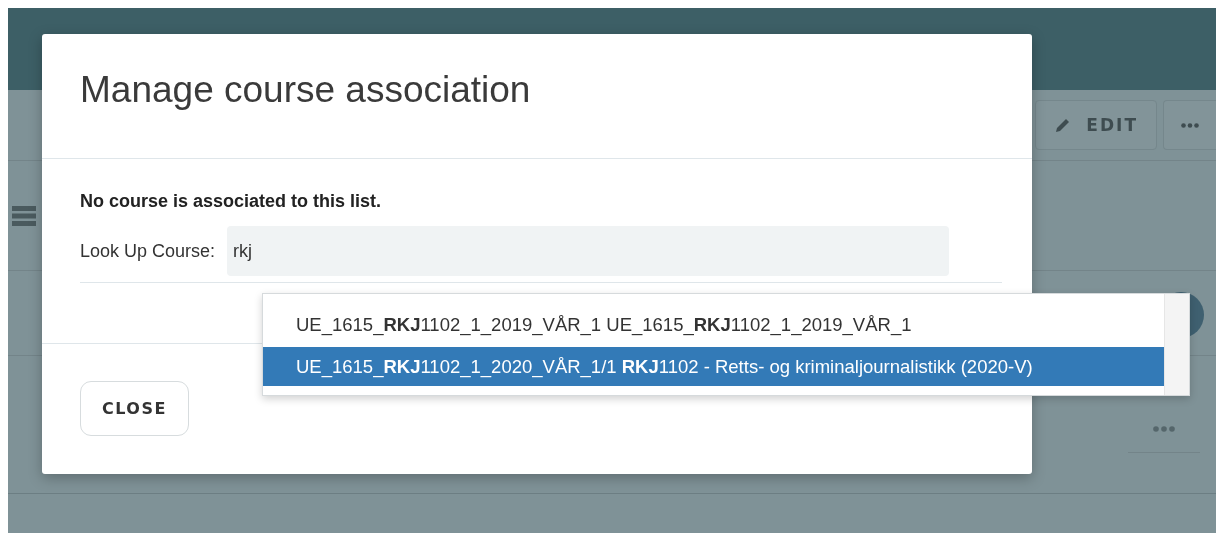 The width and height of the screenshot is (1216, 533). I want to click on list-icon, so click(24, 215).